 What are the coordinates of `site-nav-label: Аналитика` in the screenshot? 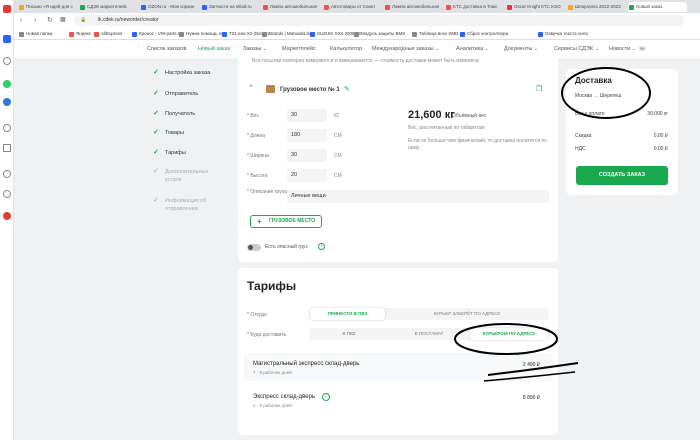 It's located at (470, 49).